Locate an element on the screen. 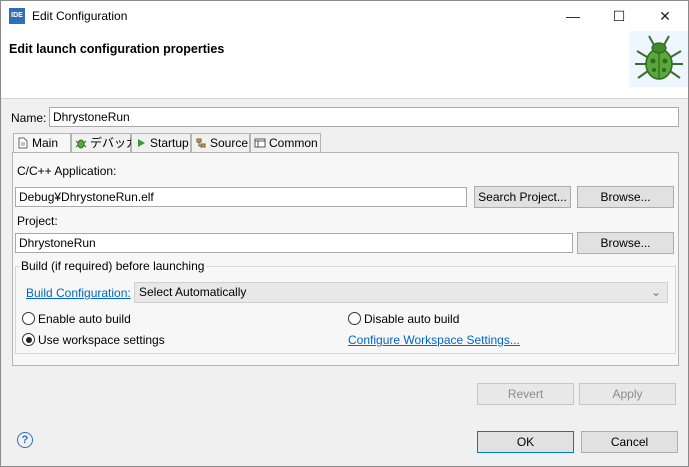 This screenshot has height=467, width=689. app-path-field: Debug¥DhrystoneRun.elf is located at coordinates (241, 197).